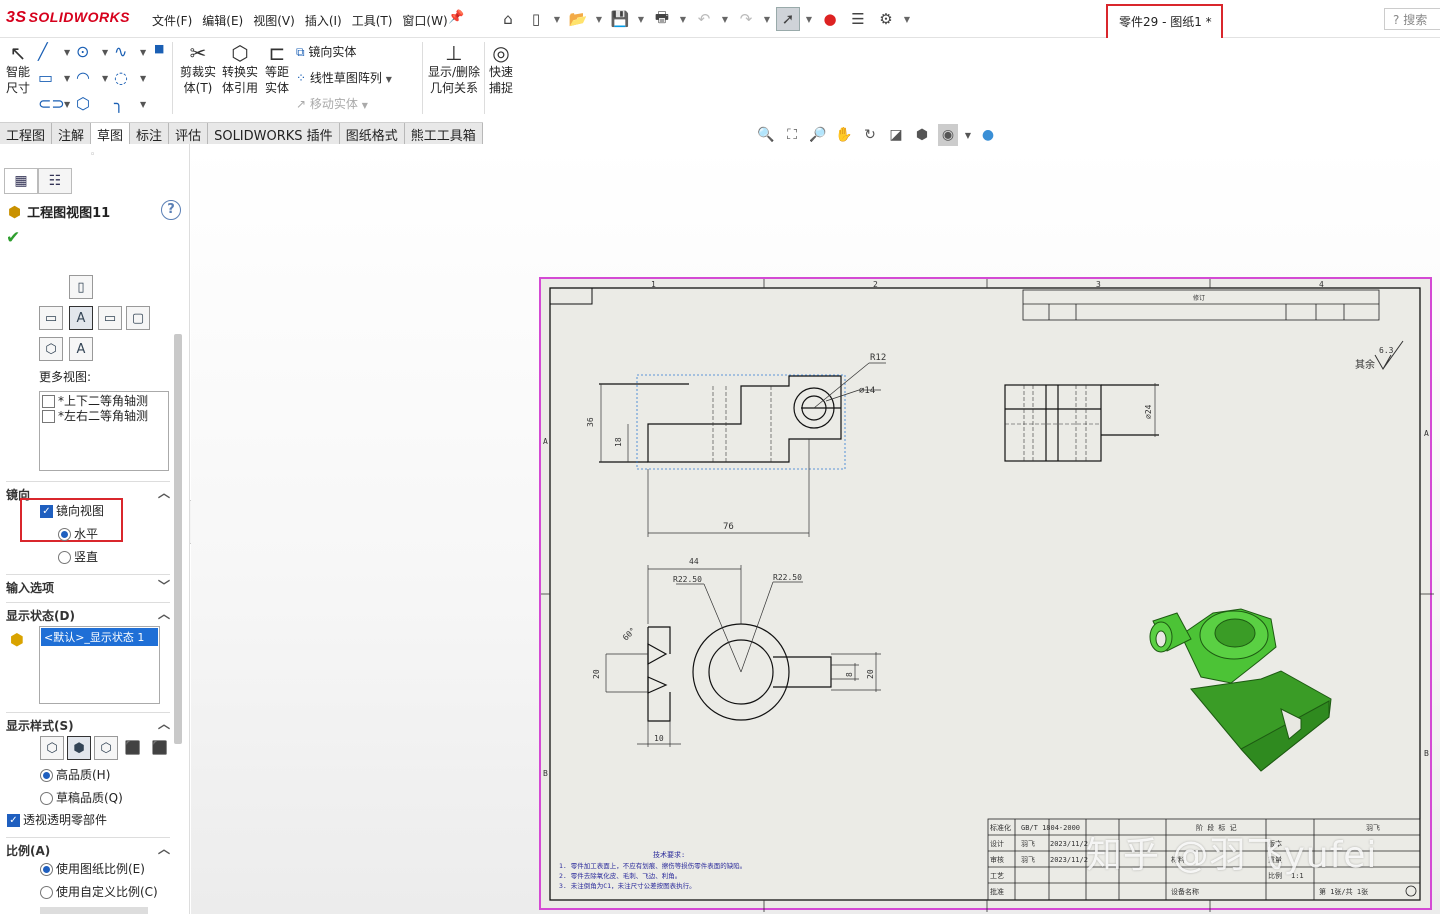 This screenshot has height=914, width=1440. I want to click on appearance-icon: ●, so click(988, 135).